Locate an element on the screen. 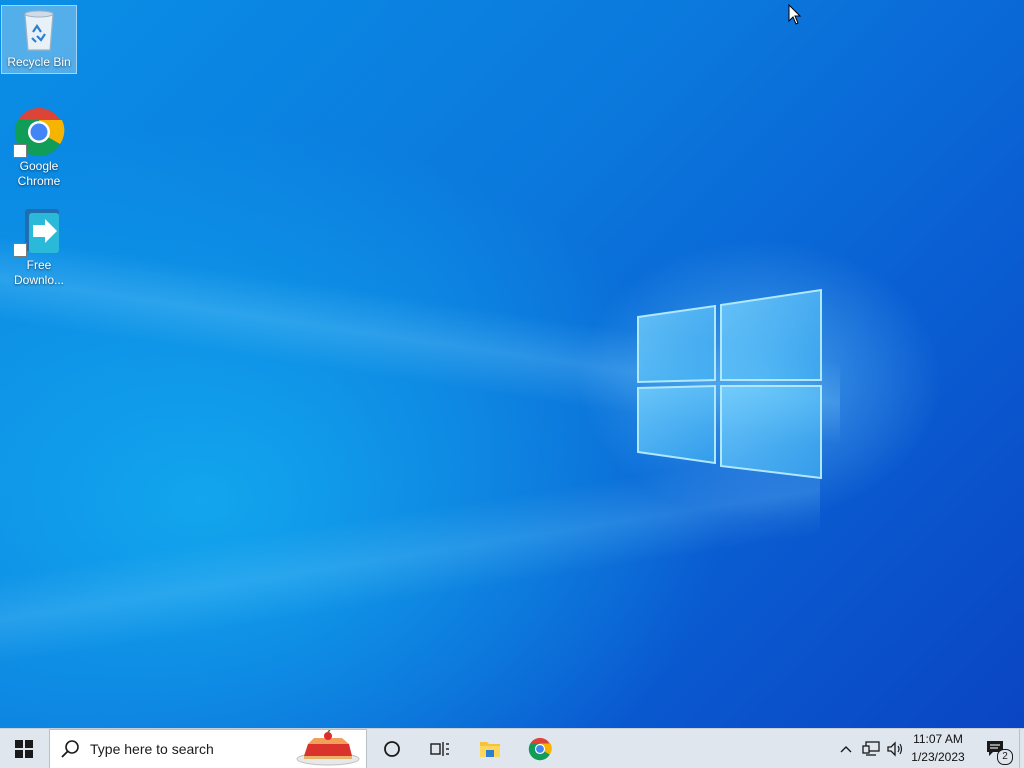 The image size is (1024, 768). network-icon is located at coordinates (871, 748).